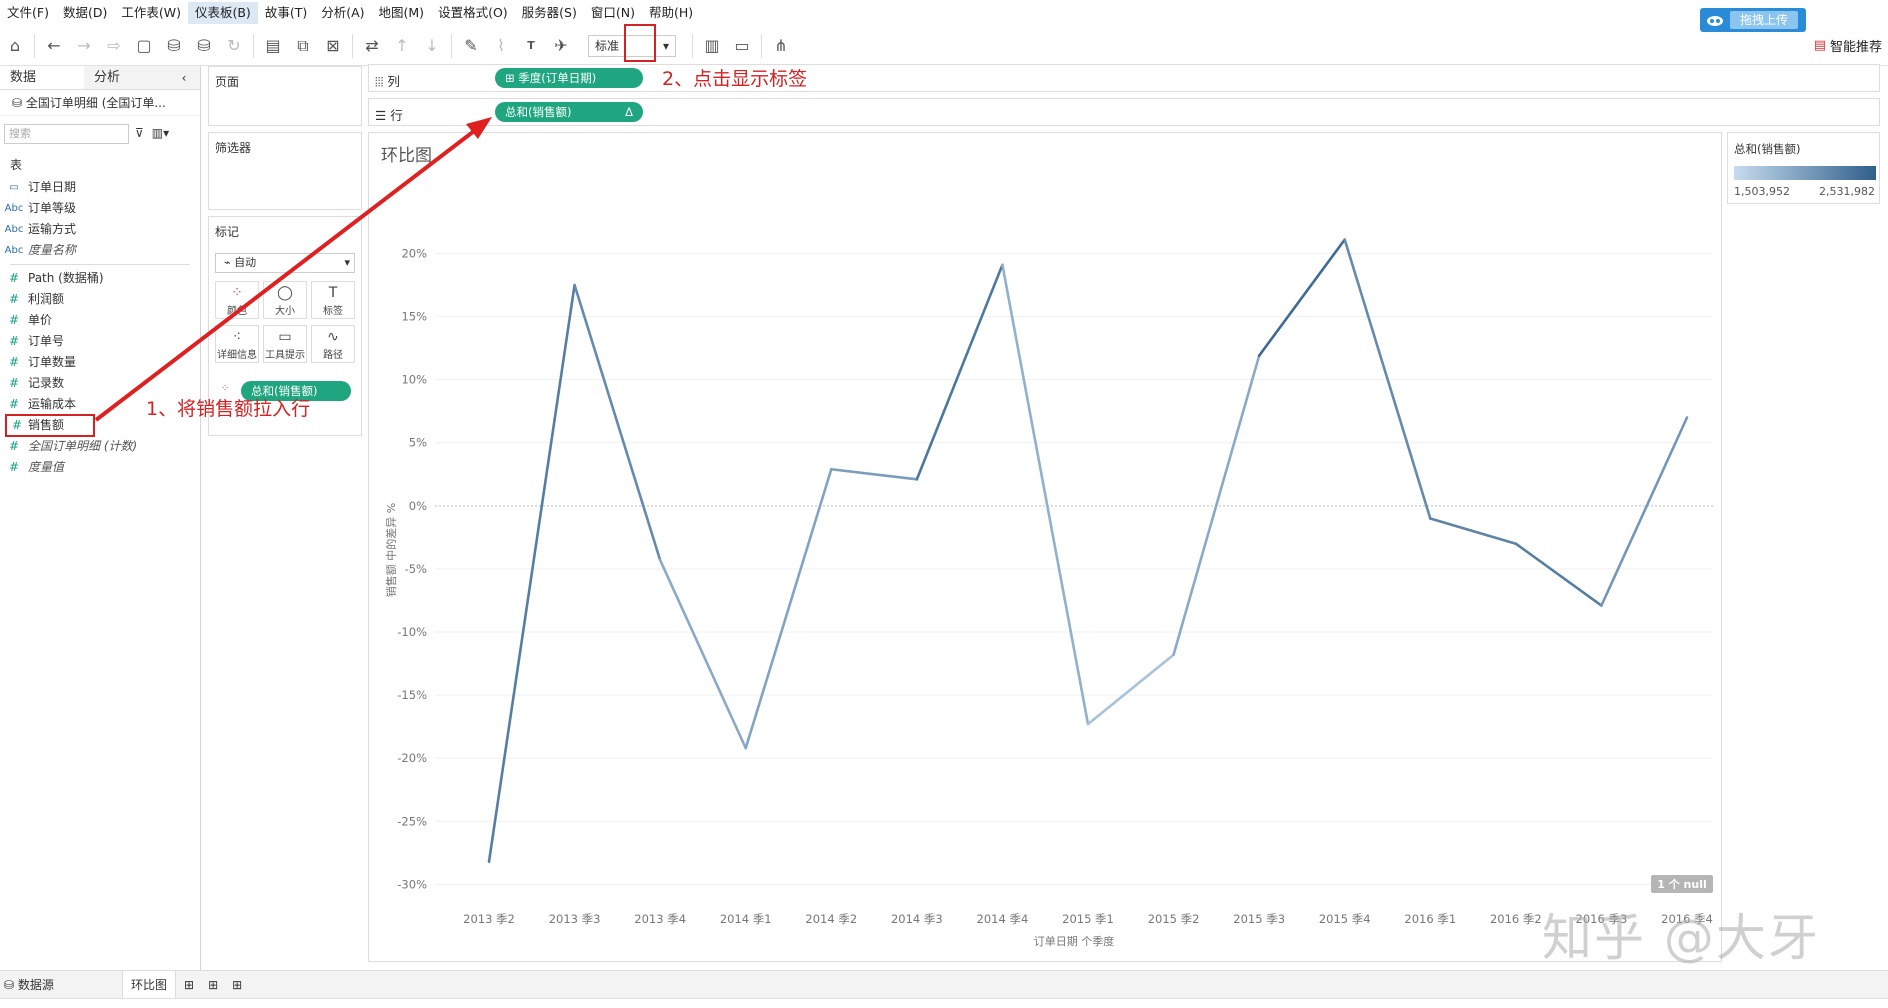 This screenshot has width=1888, height=1008. Describe the element at coordinates (84, 46) in the screenshot. I see `redo-icon: →` at that location.